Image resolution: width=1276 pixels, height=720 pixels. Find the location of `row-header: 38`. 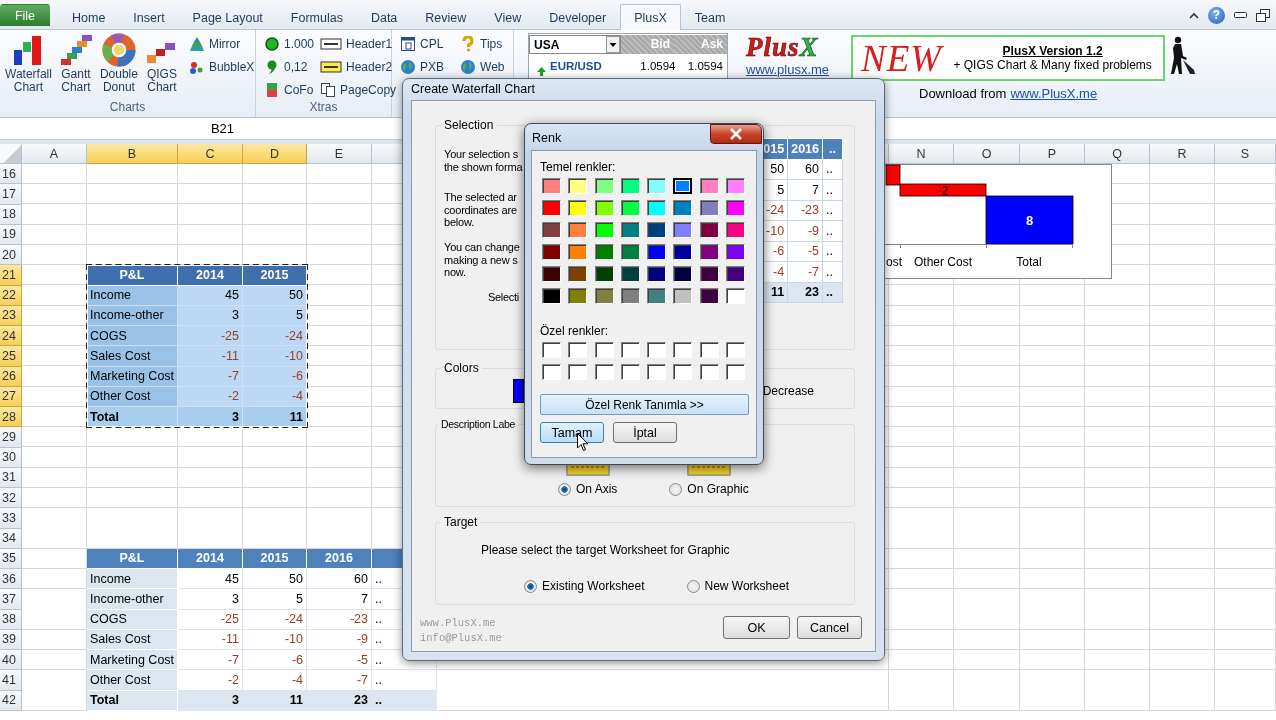

row-header: 38 is located at coordinates (11, 619).